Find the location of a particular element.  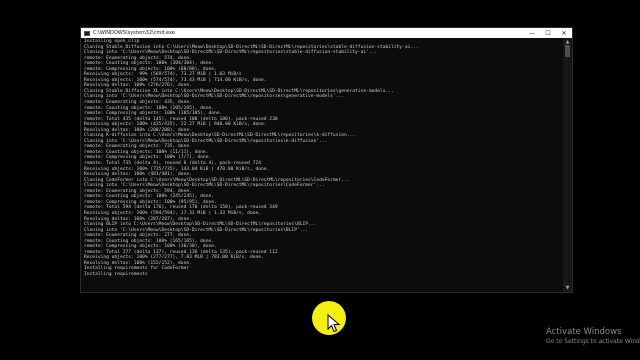

console-line: Installing requirements is located at coordinates (116, 274).